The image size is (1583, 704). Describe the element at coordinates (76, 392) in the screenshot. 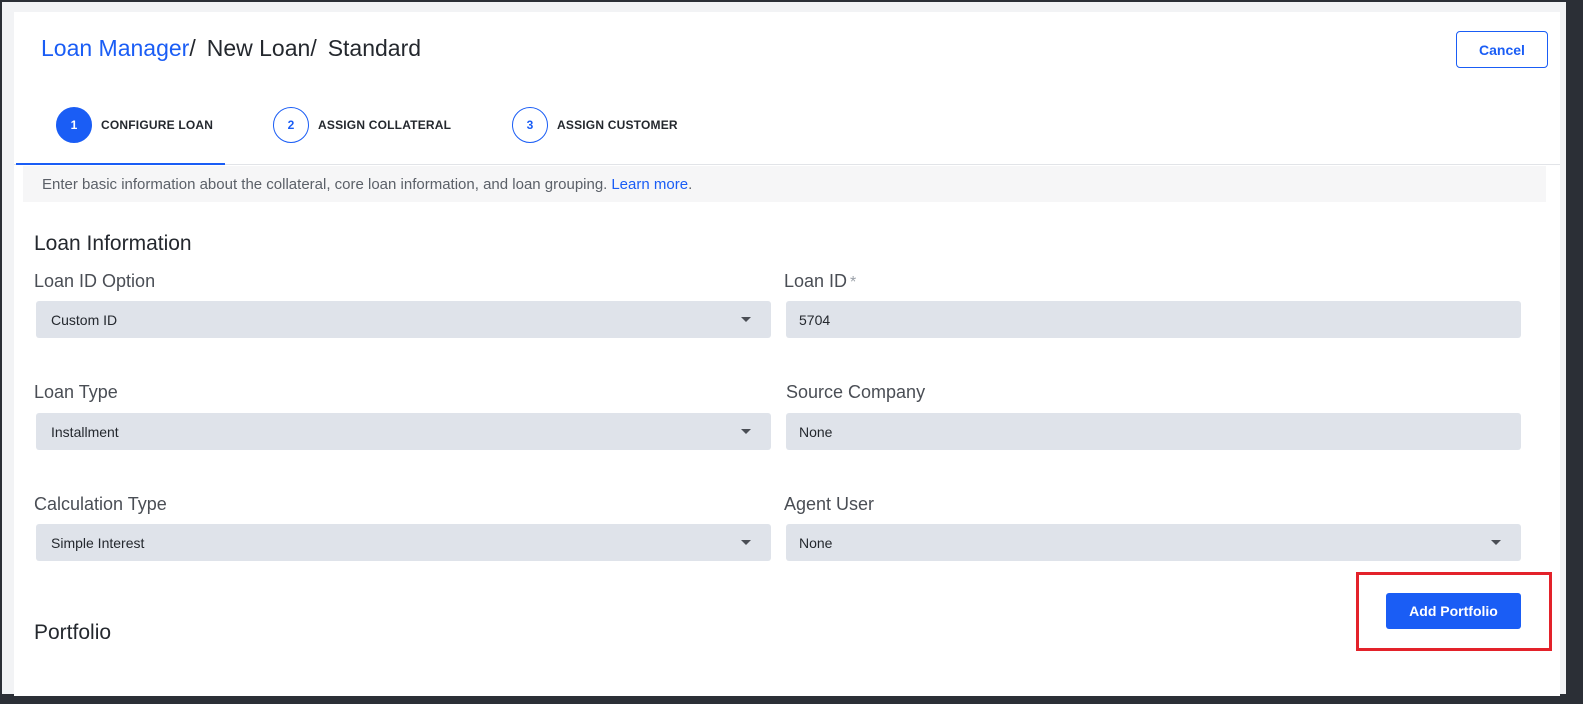

I see `loan-type-label: Loan Type` at that location.